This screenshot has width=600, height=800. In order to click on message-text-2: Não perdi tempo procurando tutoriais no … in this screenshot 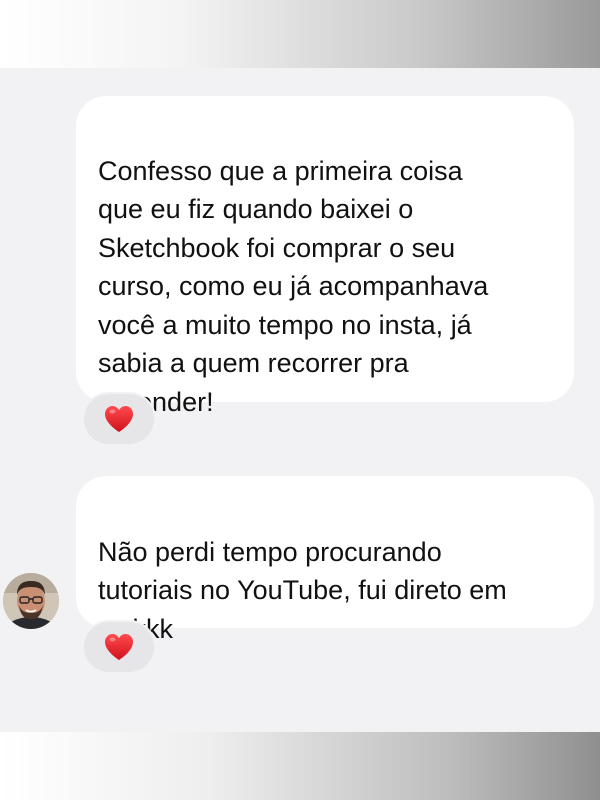, I will do `click(302, 590)`.